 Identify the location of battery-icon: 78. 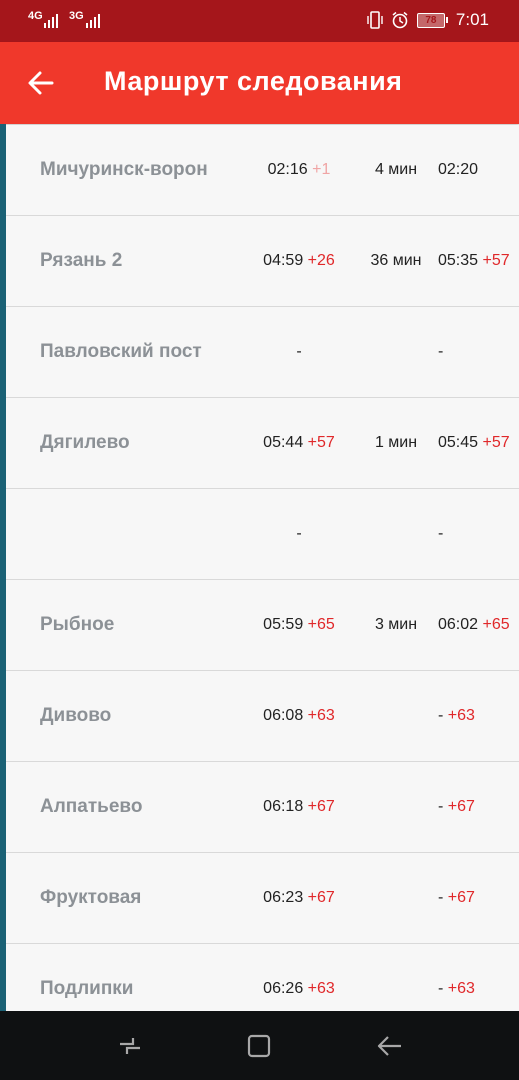
(432, 20).